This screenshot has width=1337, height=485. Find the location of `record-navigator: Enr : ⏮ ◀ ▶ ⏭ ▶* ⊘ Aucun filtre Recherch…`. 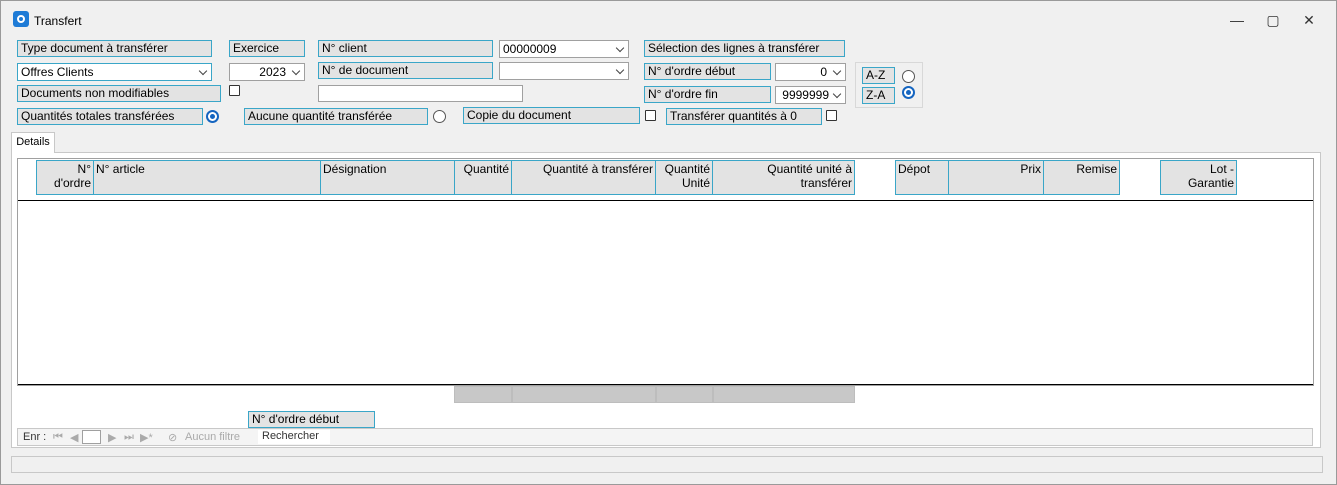

record-navigator: Enr : ⏮ ◀ ▶ ⏭ ▶* ⊘ Aucun filtre Recherch… is located at coordinates (665, 437).